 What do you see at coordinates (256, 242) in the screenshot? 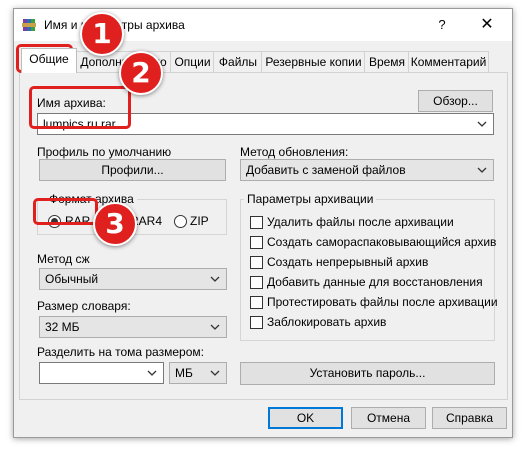
I see `sfx-checkbox` at bounding box center [256, 242].